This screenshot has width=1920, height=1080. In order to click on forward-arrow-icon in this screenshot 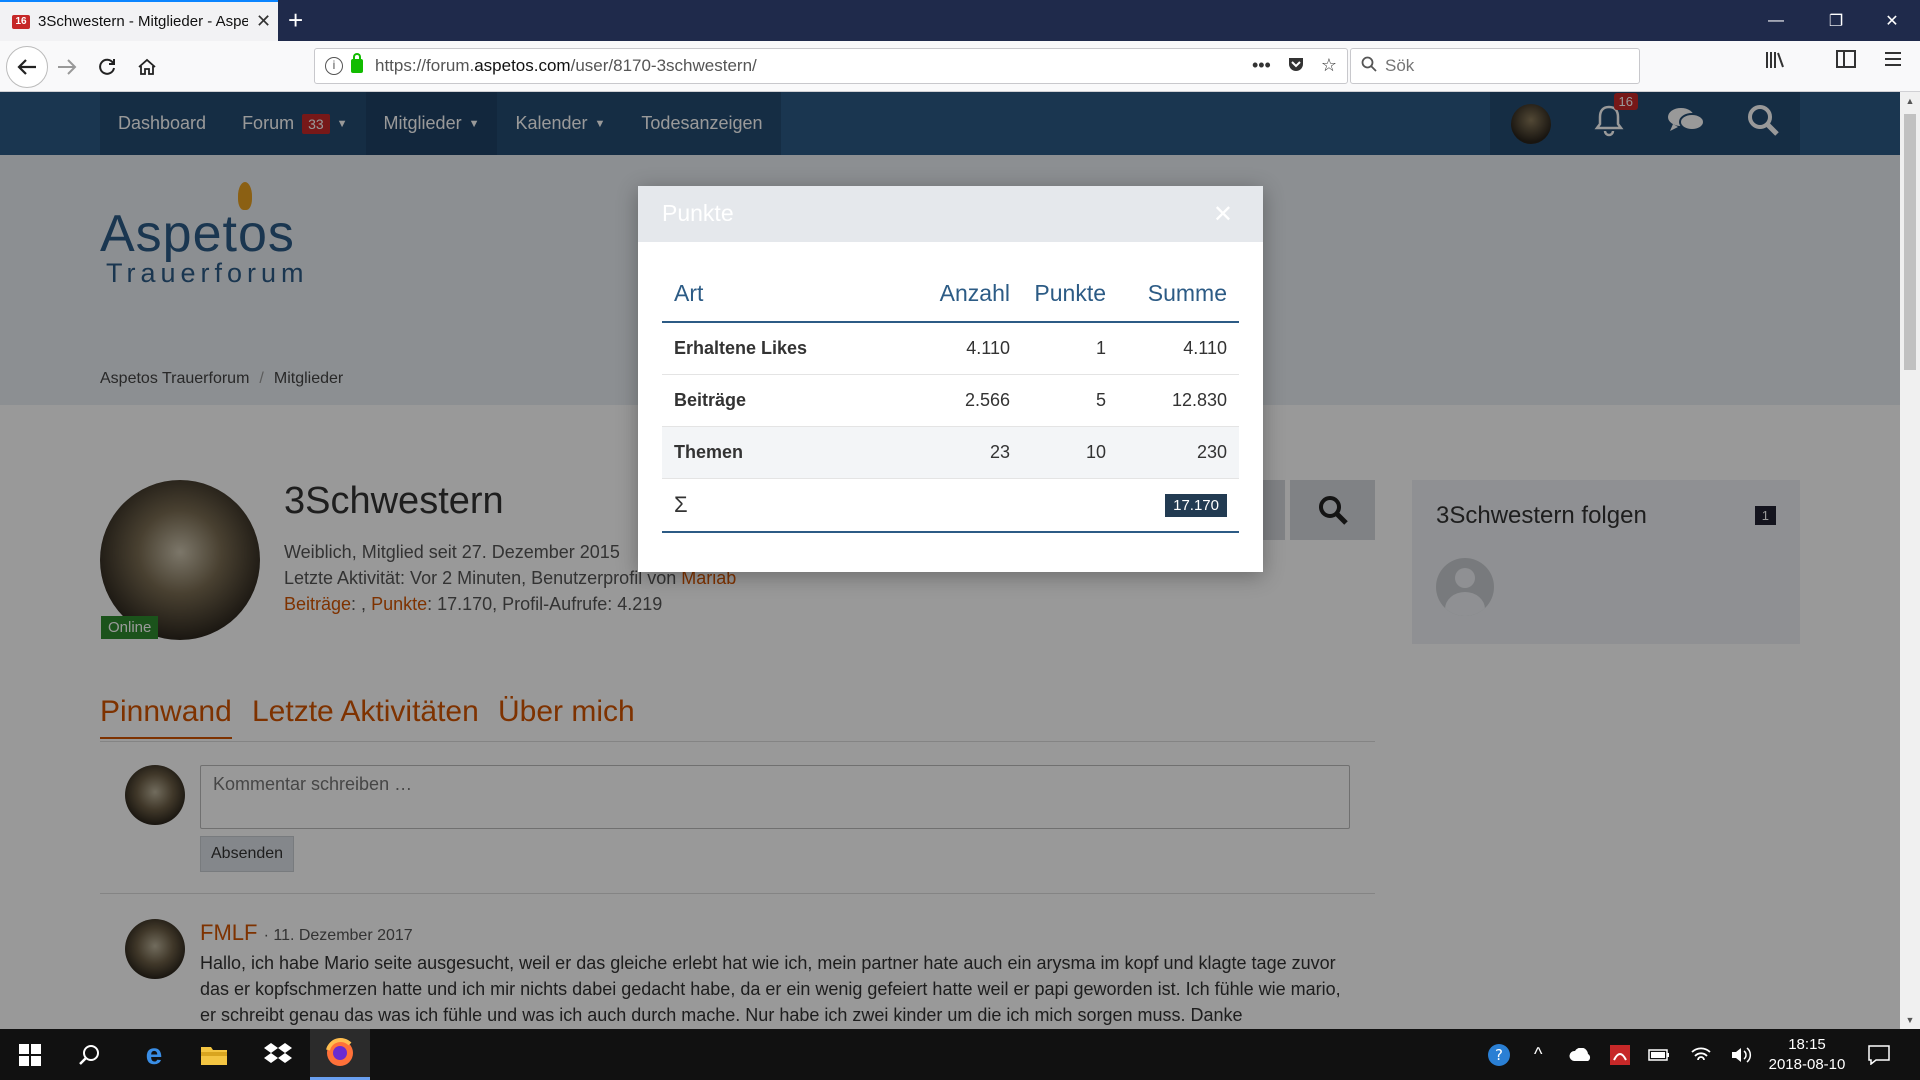, I will do `click(67, 67)`.